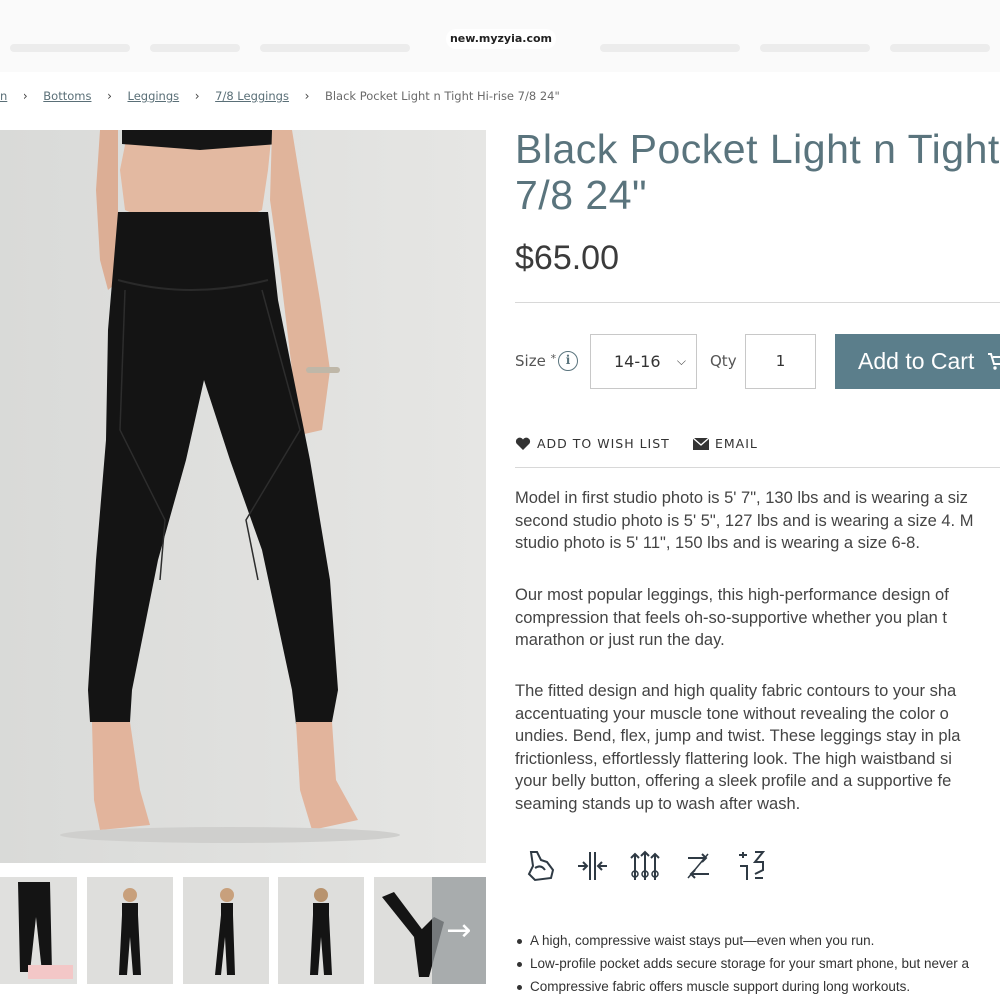 This screenshot has width=1000, height=1000. I want to click on add-to-wishlist-link: ADD TO WISH LIST, so click(592, 443).